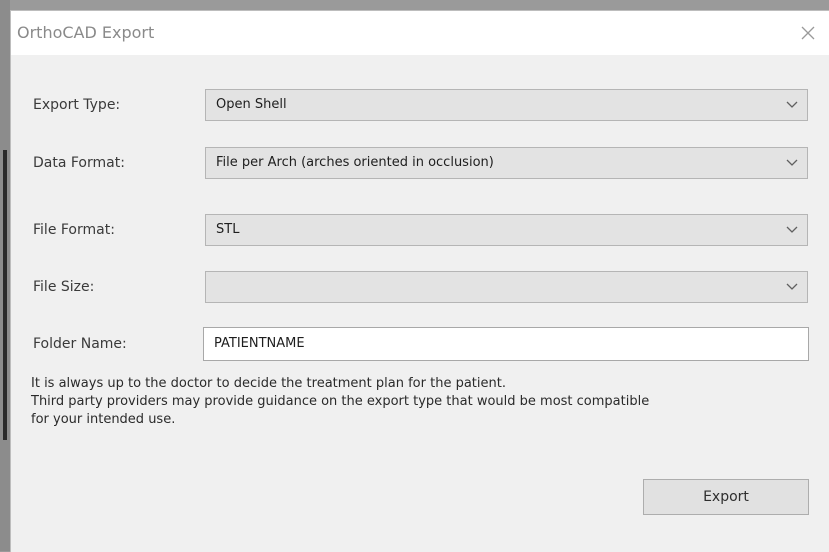  Describe the element at coordinates (86, 32) in the screenshot. I see `dialog-title: OrthoCAD Export` at that location.